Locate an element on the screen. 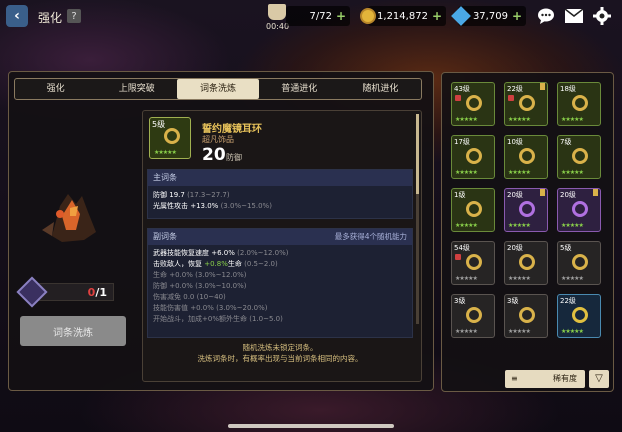 The image size is (622, 432). detail-scrollbar is located at coordinates (417, 219).